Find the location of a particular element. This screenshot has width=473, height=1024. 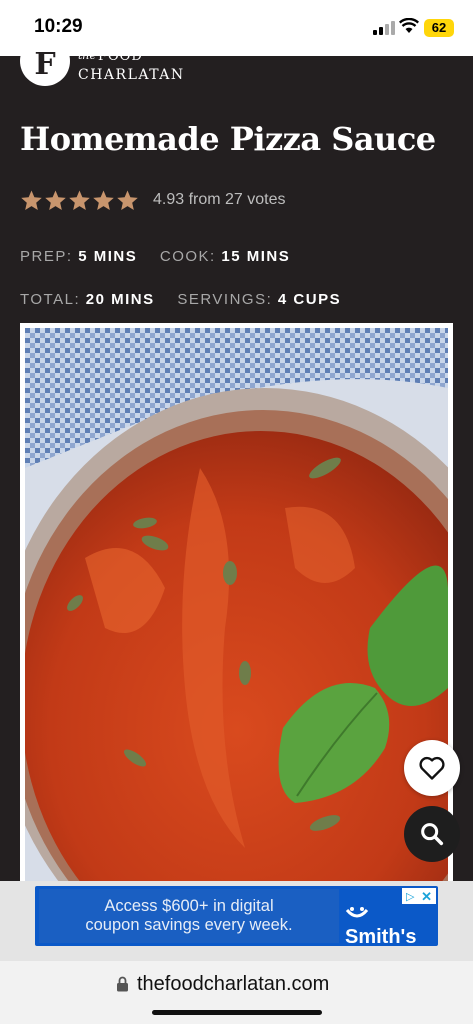

total-value: 20 MINS is located at coordinates (120, 299).